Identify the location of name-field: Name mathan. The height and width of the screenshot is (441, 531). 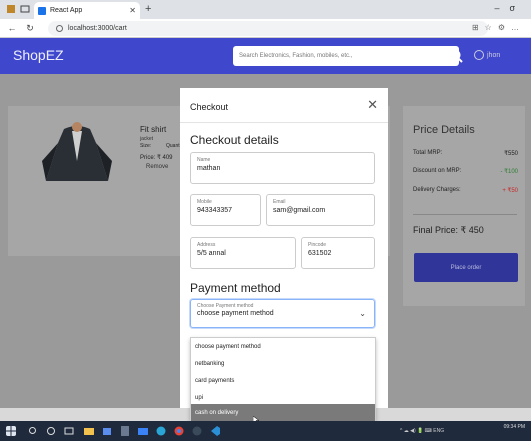
(282, 168).